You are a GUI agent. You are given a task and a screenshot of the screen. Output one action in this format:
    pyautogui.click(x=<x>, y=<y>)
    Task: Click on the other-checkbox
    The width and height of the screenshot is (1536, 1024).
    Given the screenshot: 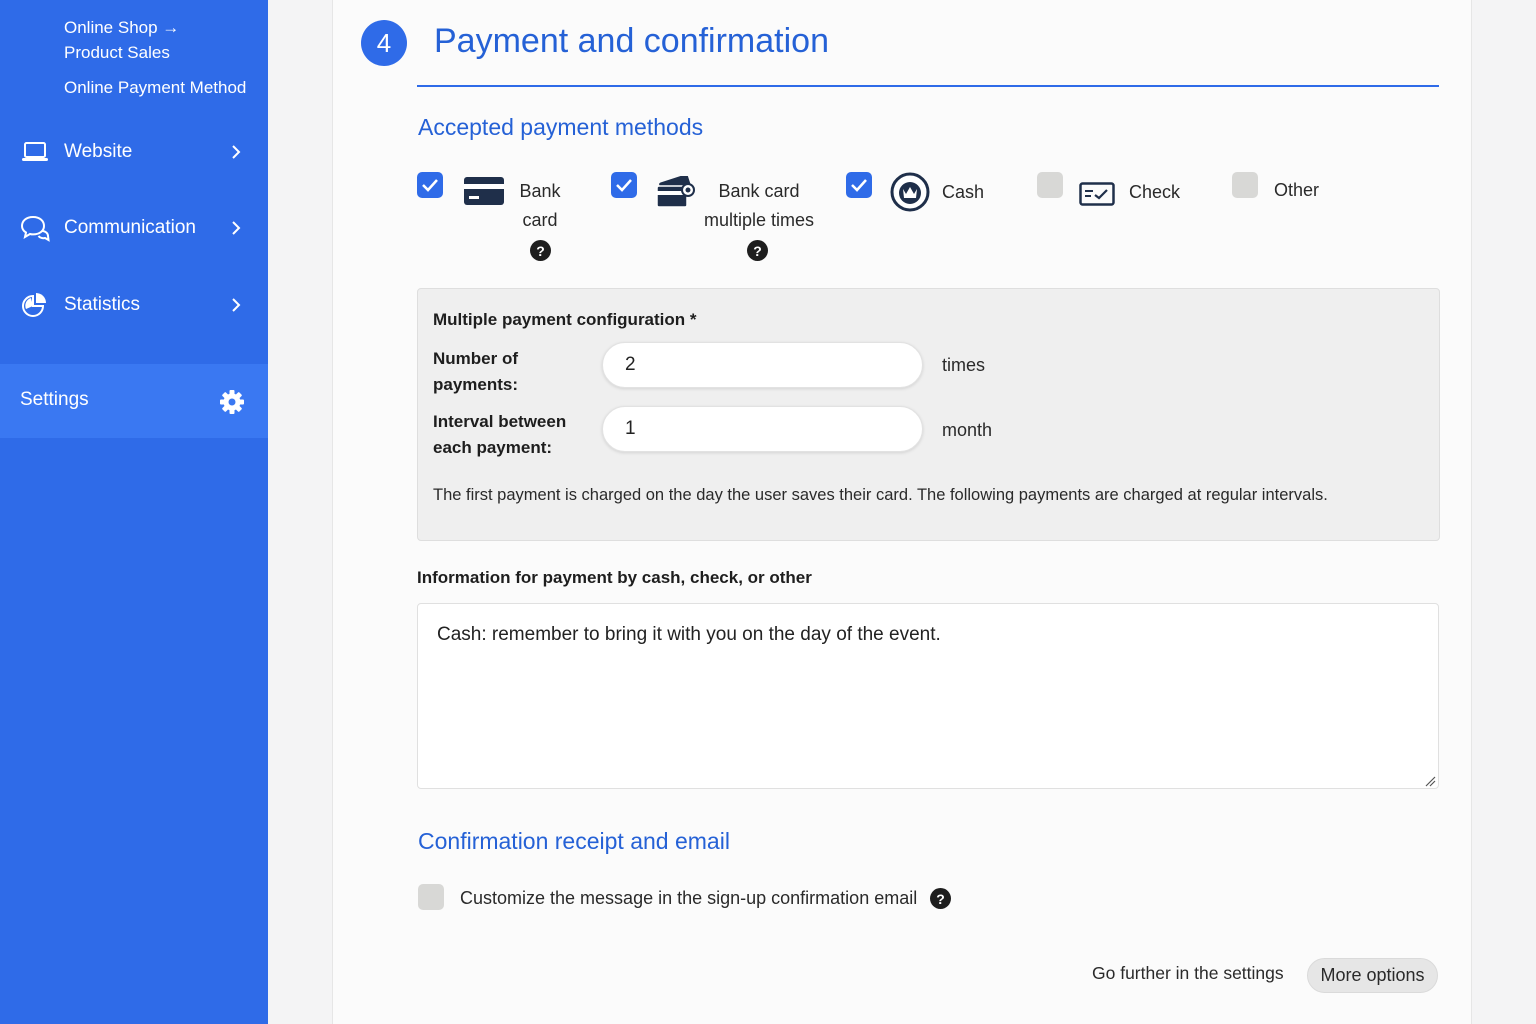 What is the action you would take?
    pyautogui.click(x=1245, y=185)
    